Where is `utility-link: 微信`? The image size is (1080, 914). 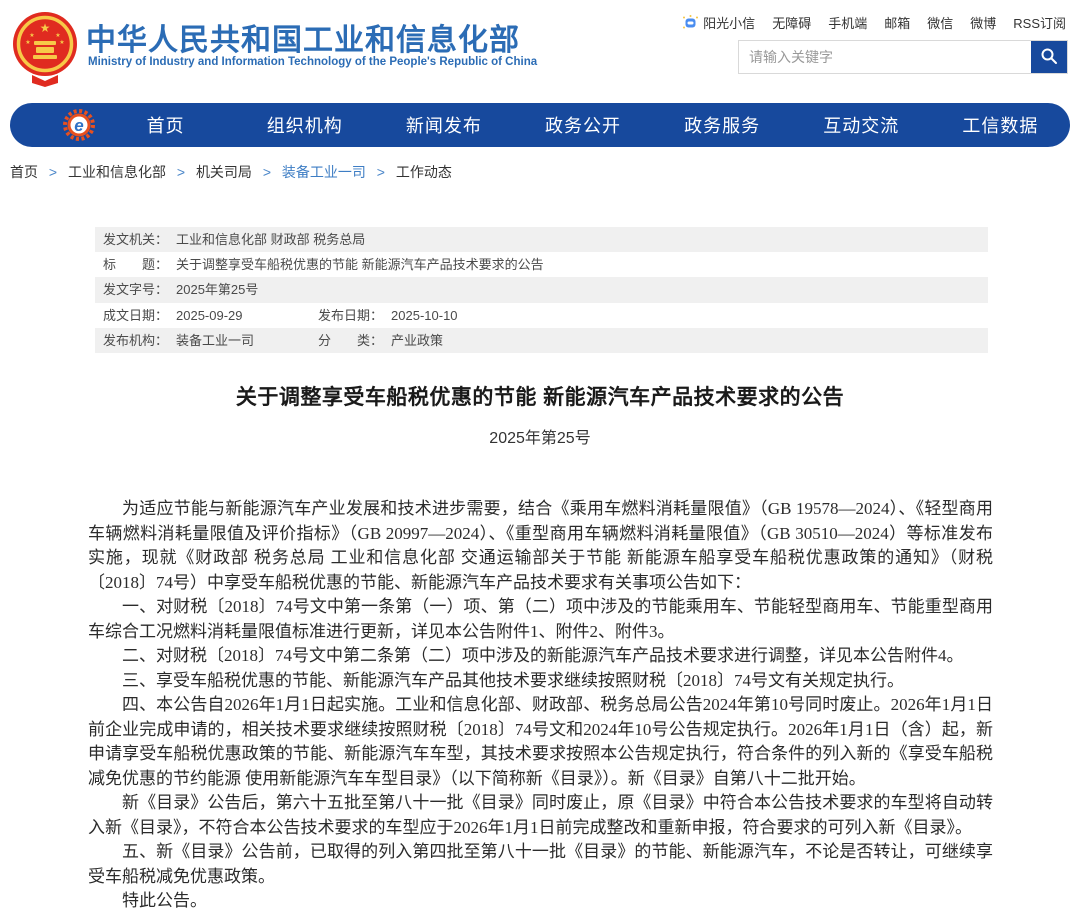
utility-link: 微信 is located at coordinates (940, 22).